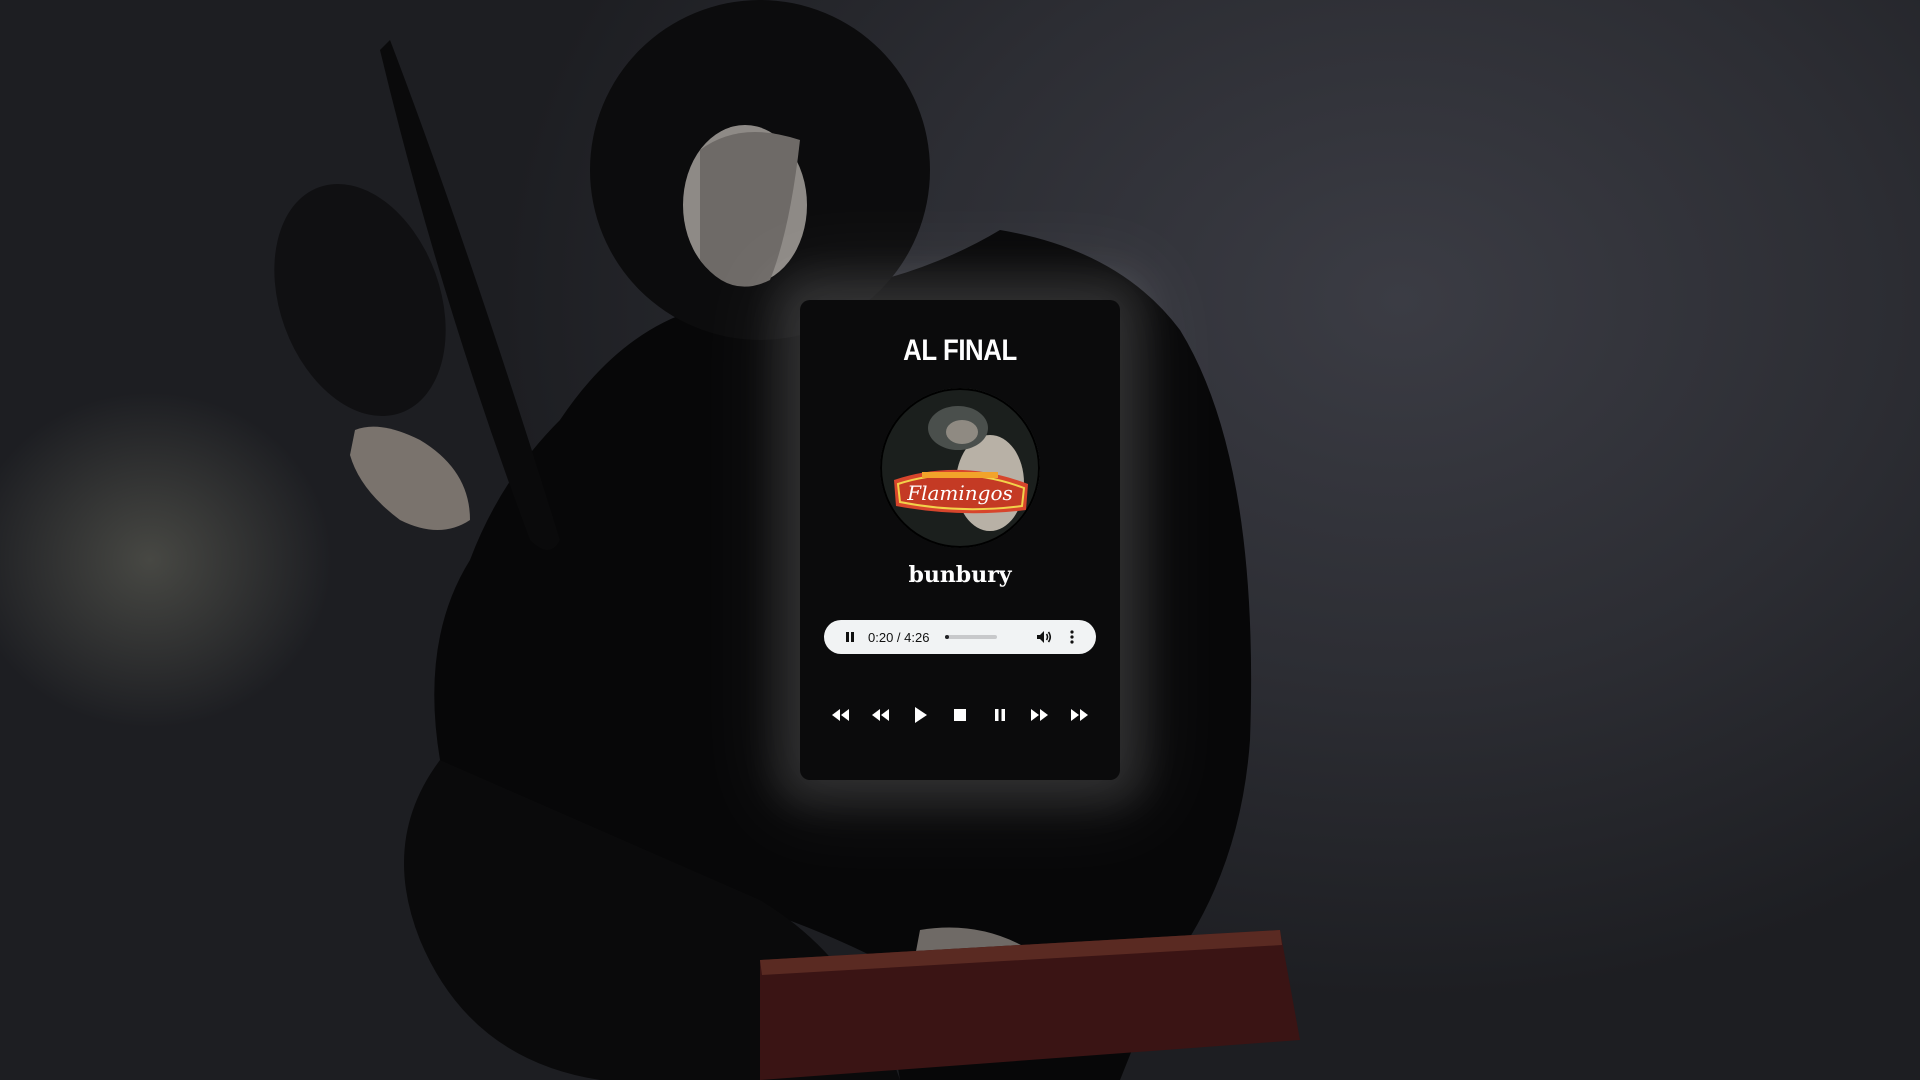 The width and height of the screenshot is (1920, 1080). I want to click on skip-to-start-icon, so click(840, 715).